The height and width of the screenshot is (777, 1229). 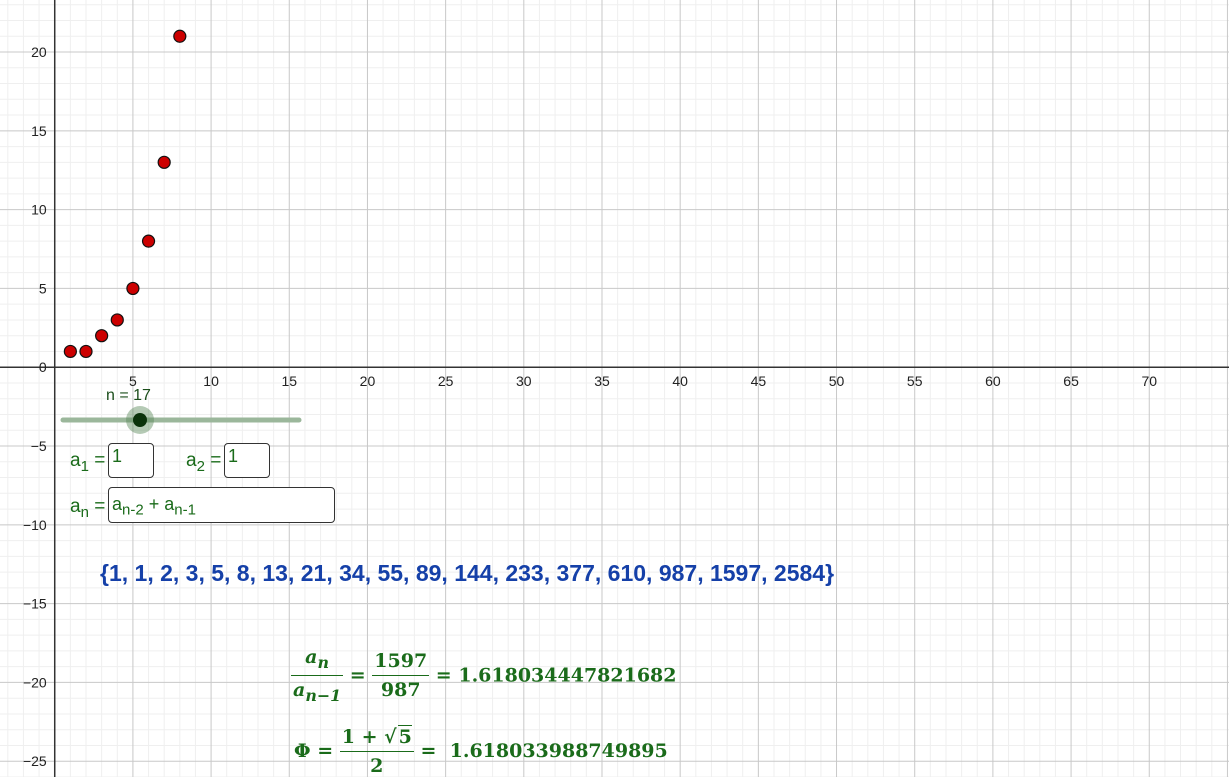 What do you see at coordinates (39, 210) in the screenshot?
I see `y-tick-label: 10` at bounding box center [39, 210].